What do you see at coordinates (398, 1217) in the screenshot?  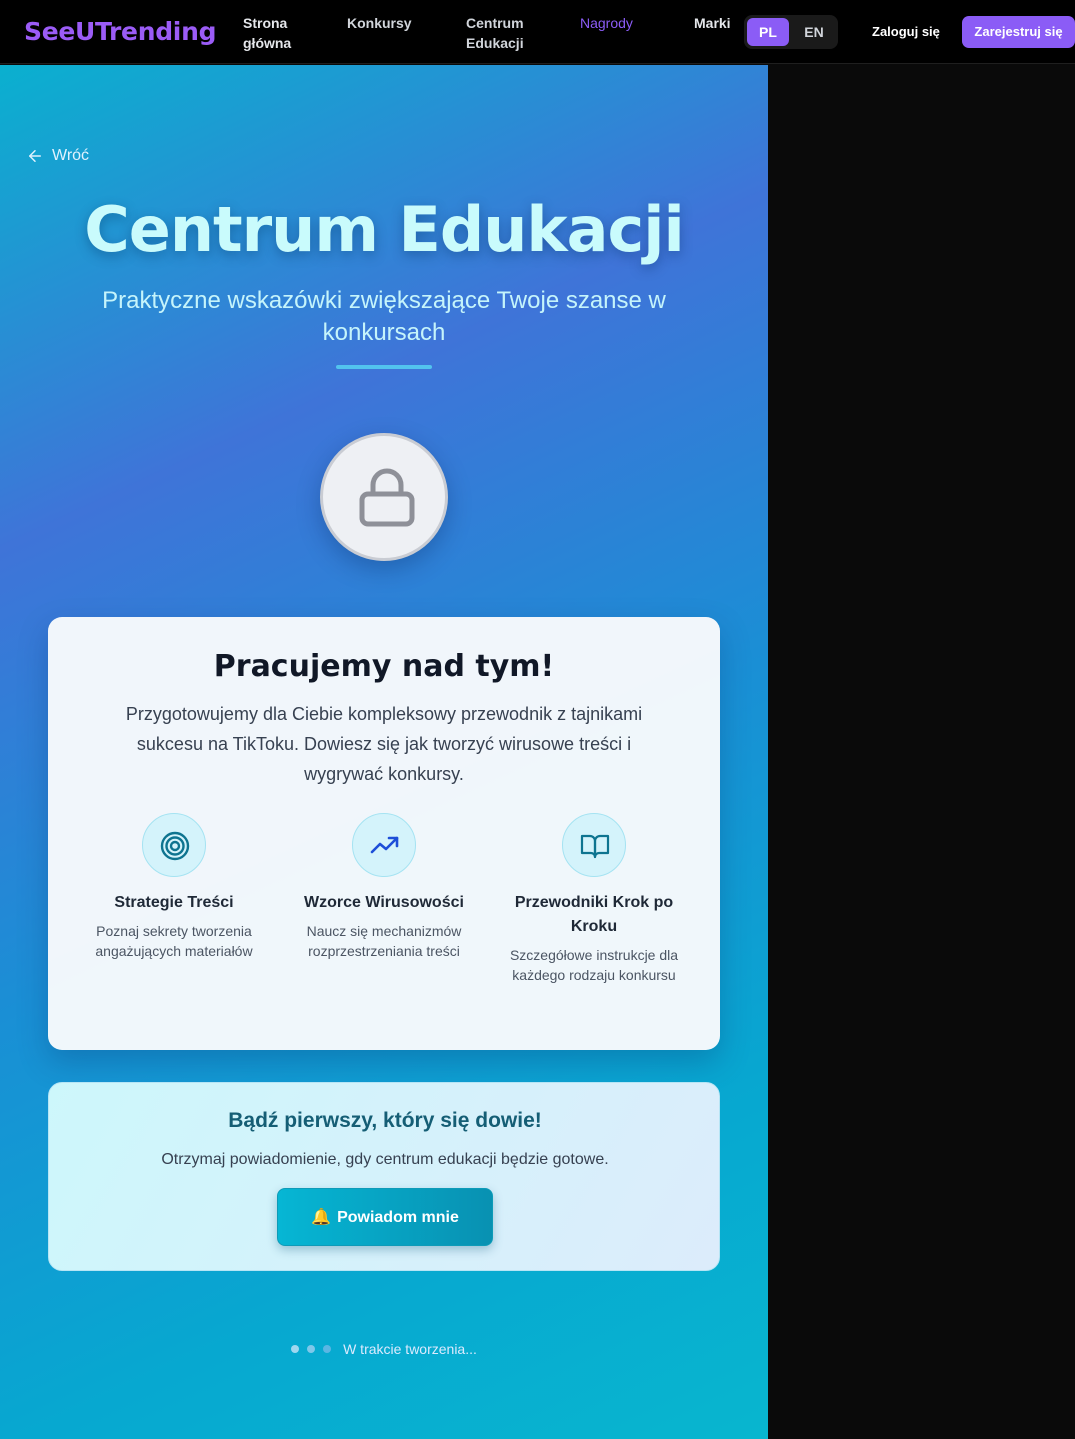 I see `notify-button-label: Powiadom mnie` at bounding box center [398, 1217].